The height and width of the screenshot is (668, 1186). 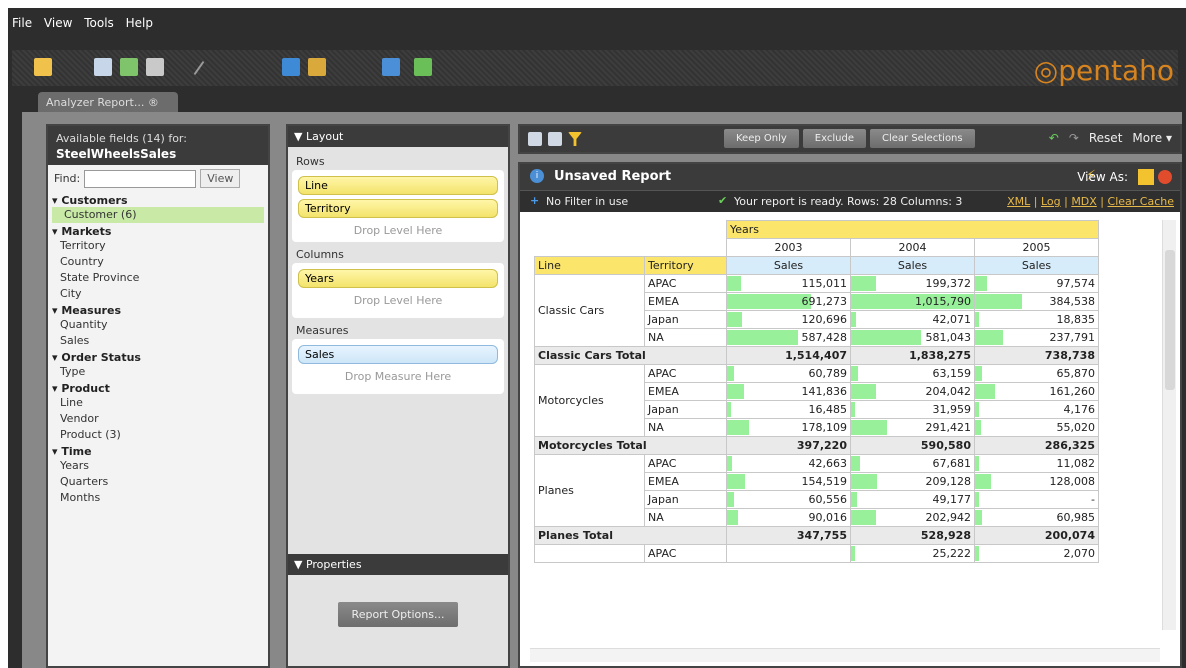 I want to click on view-dropdown: View, so click(x=220, y=178).